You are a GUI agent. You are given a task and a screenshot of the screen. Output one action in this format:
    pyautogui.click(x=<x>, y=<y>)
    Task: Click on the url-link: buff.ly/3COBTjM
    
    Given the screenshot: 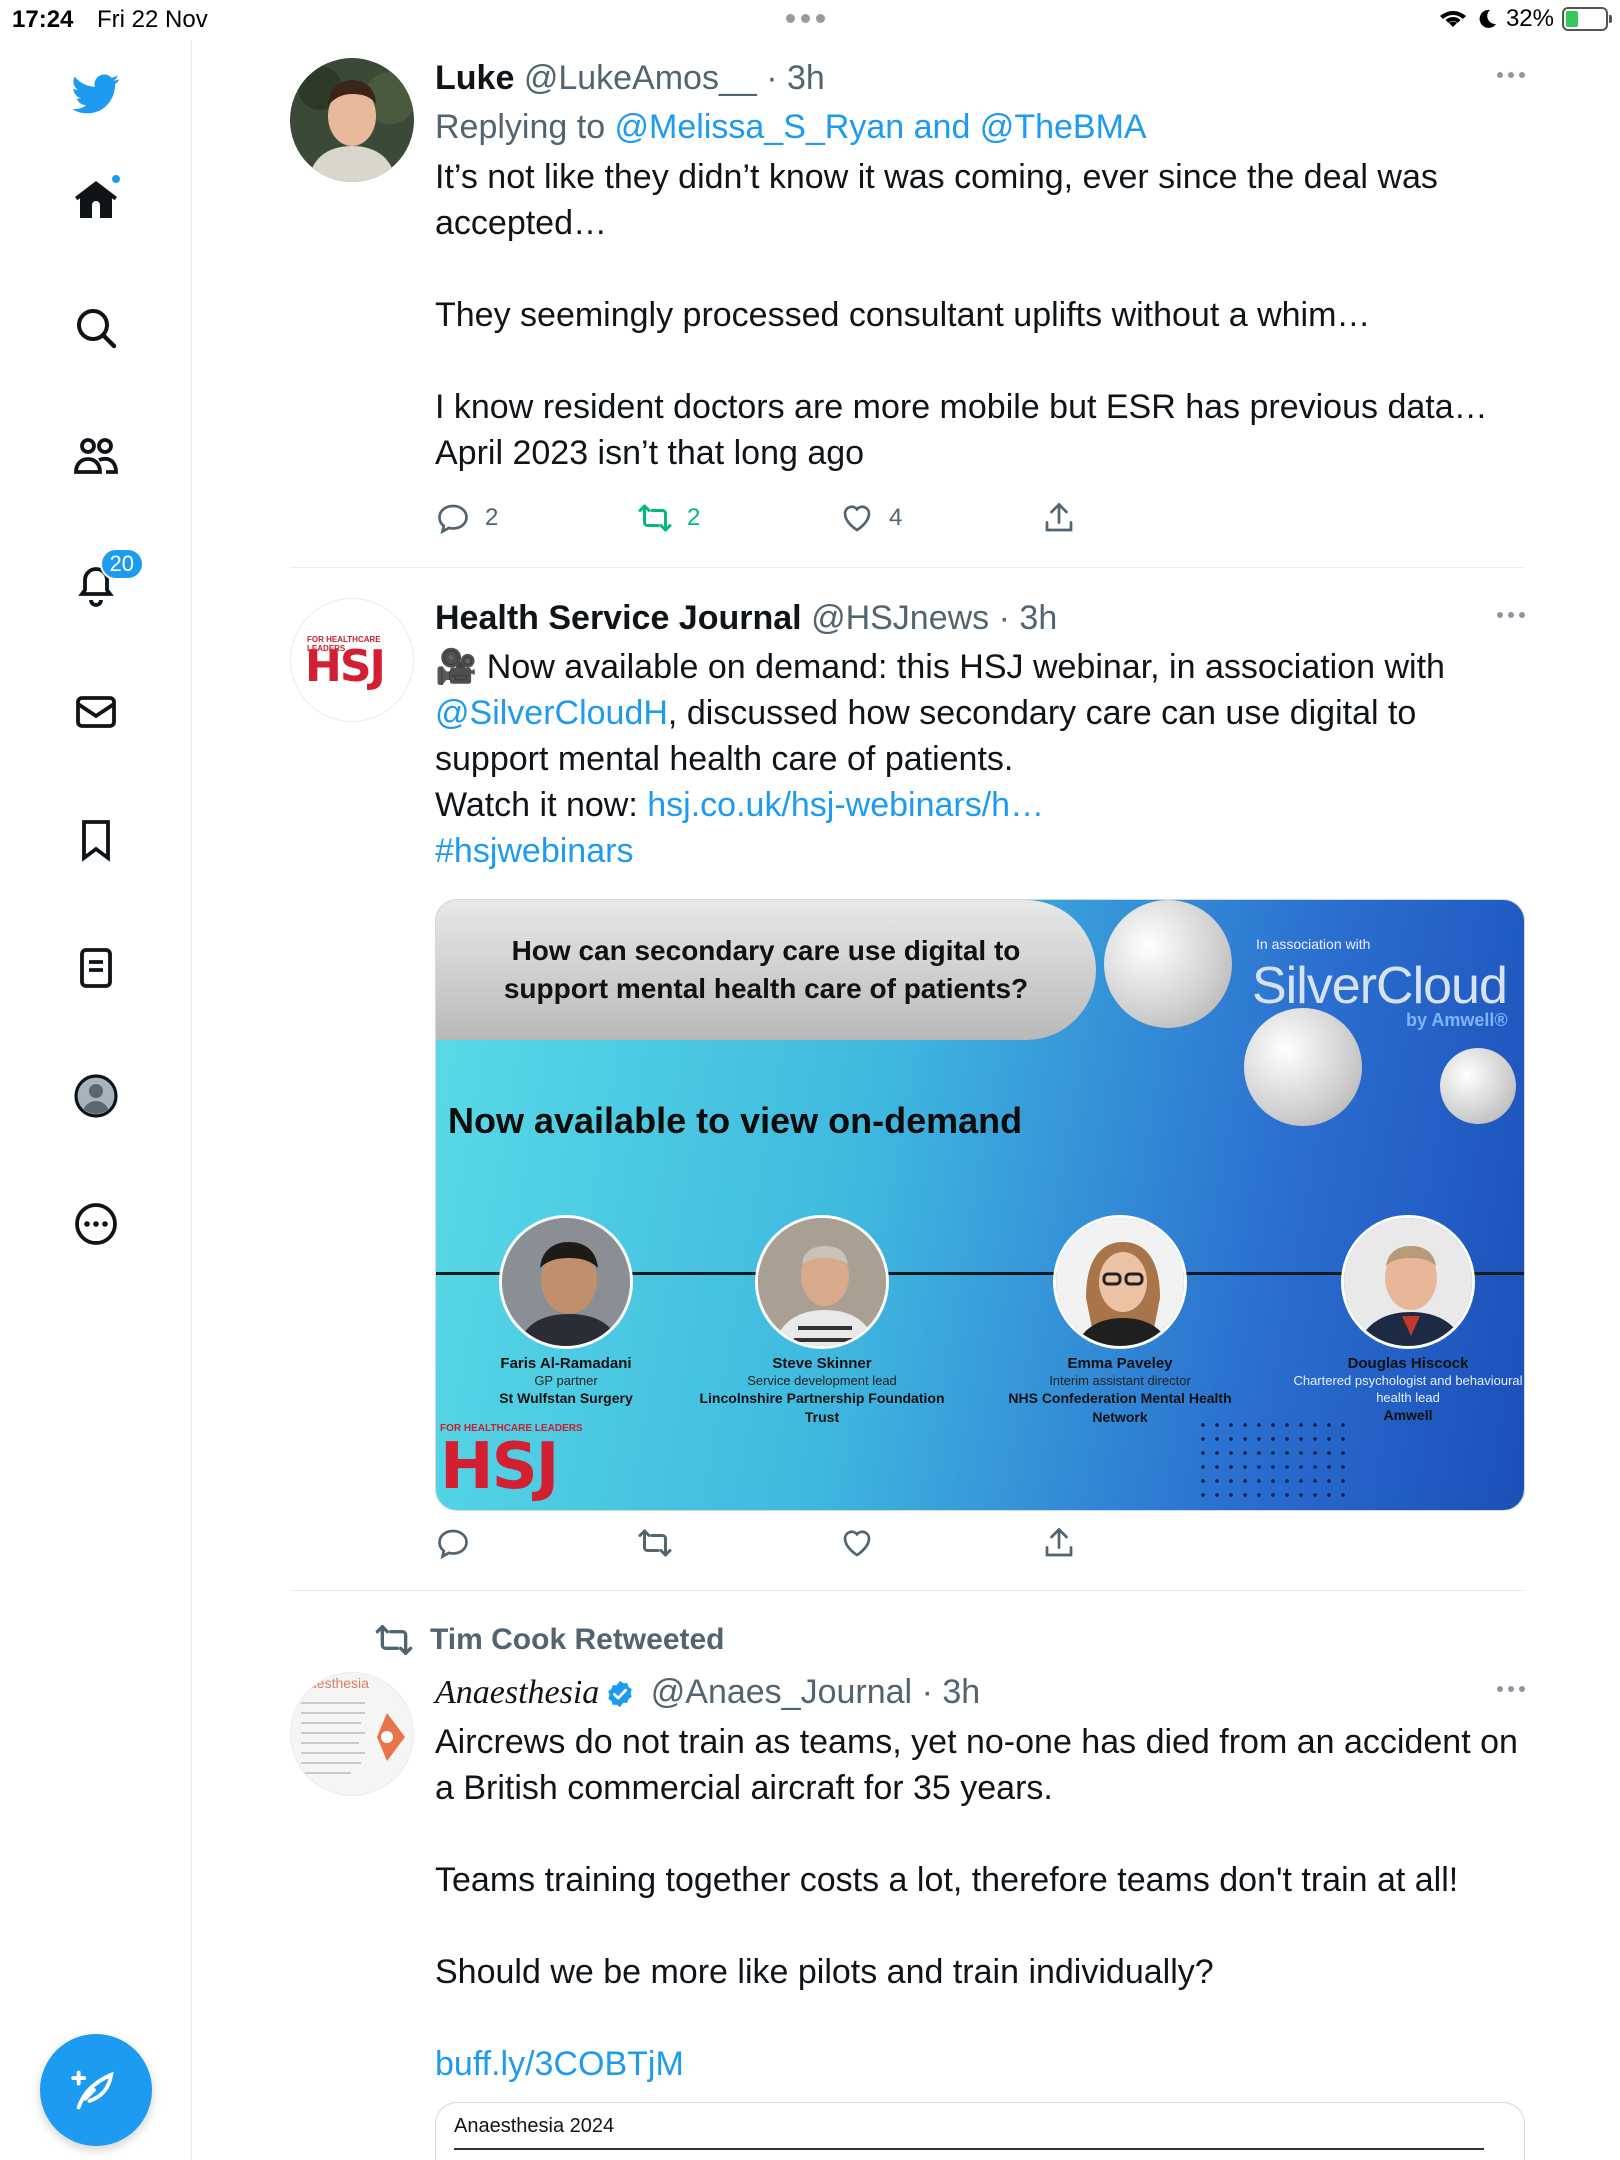 What is the action you would take?
    pyautogui.click(x=559, y=2064)
    